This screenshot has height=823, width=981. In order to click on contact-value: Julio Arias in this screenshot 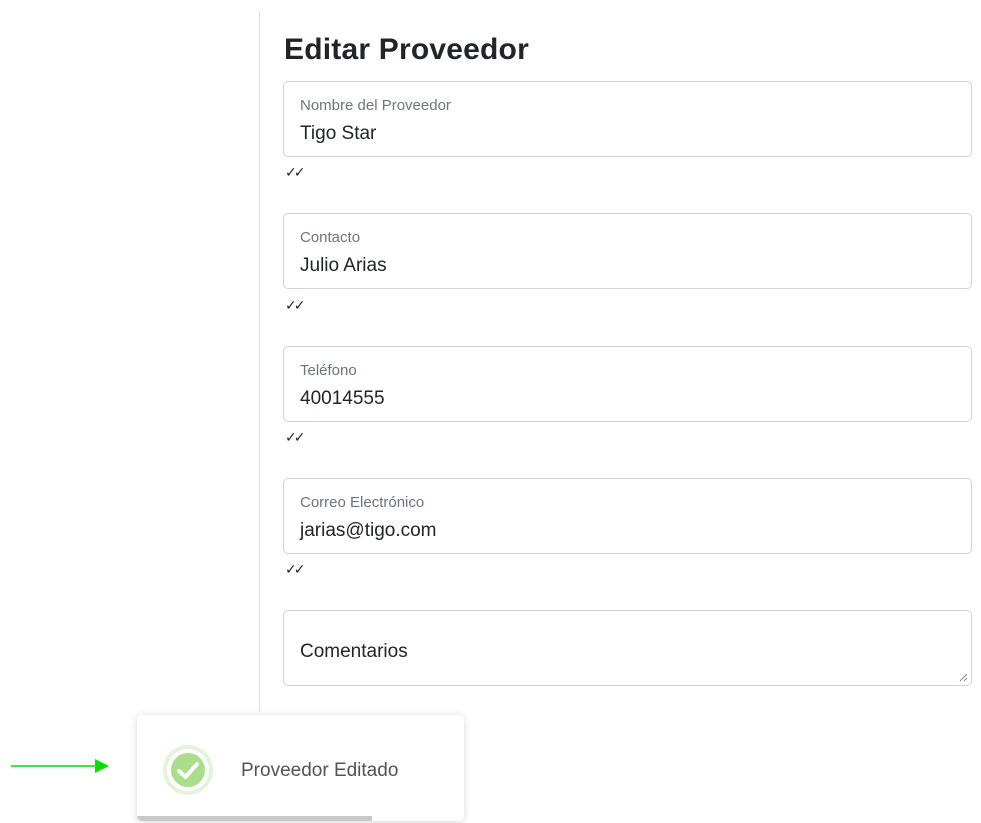, I will do `click(343, 266)`.